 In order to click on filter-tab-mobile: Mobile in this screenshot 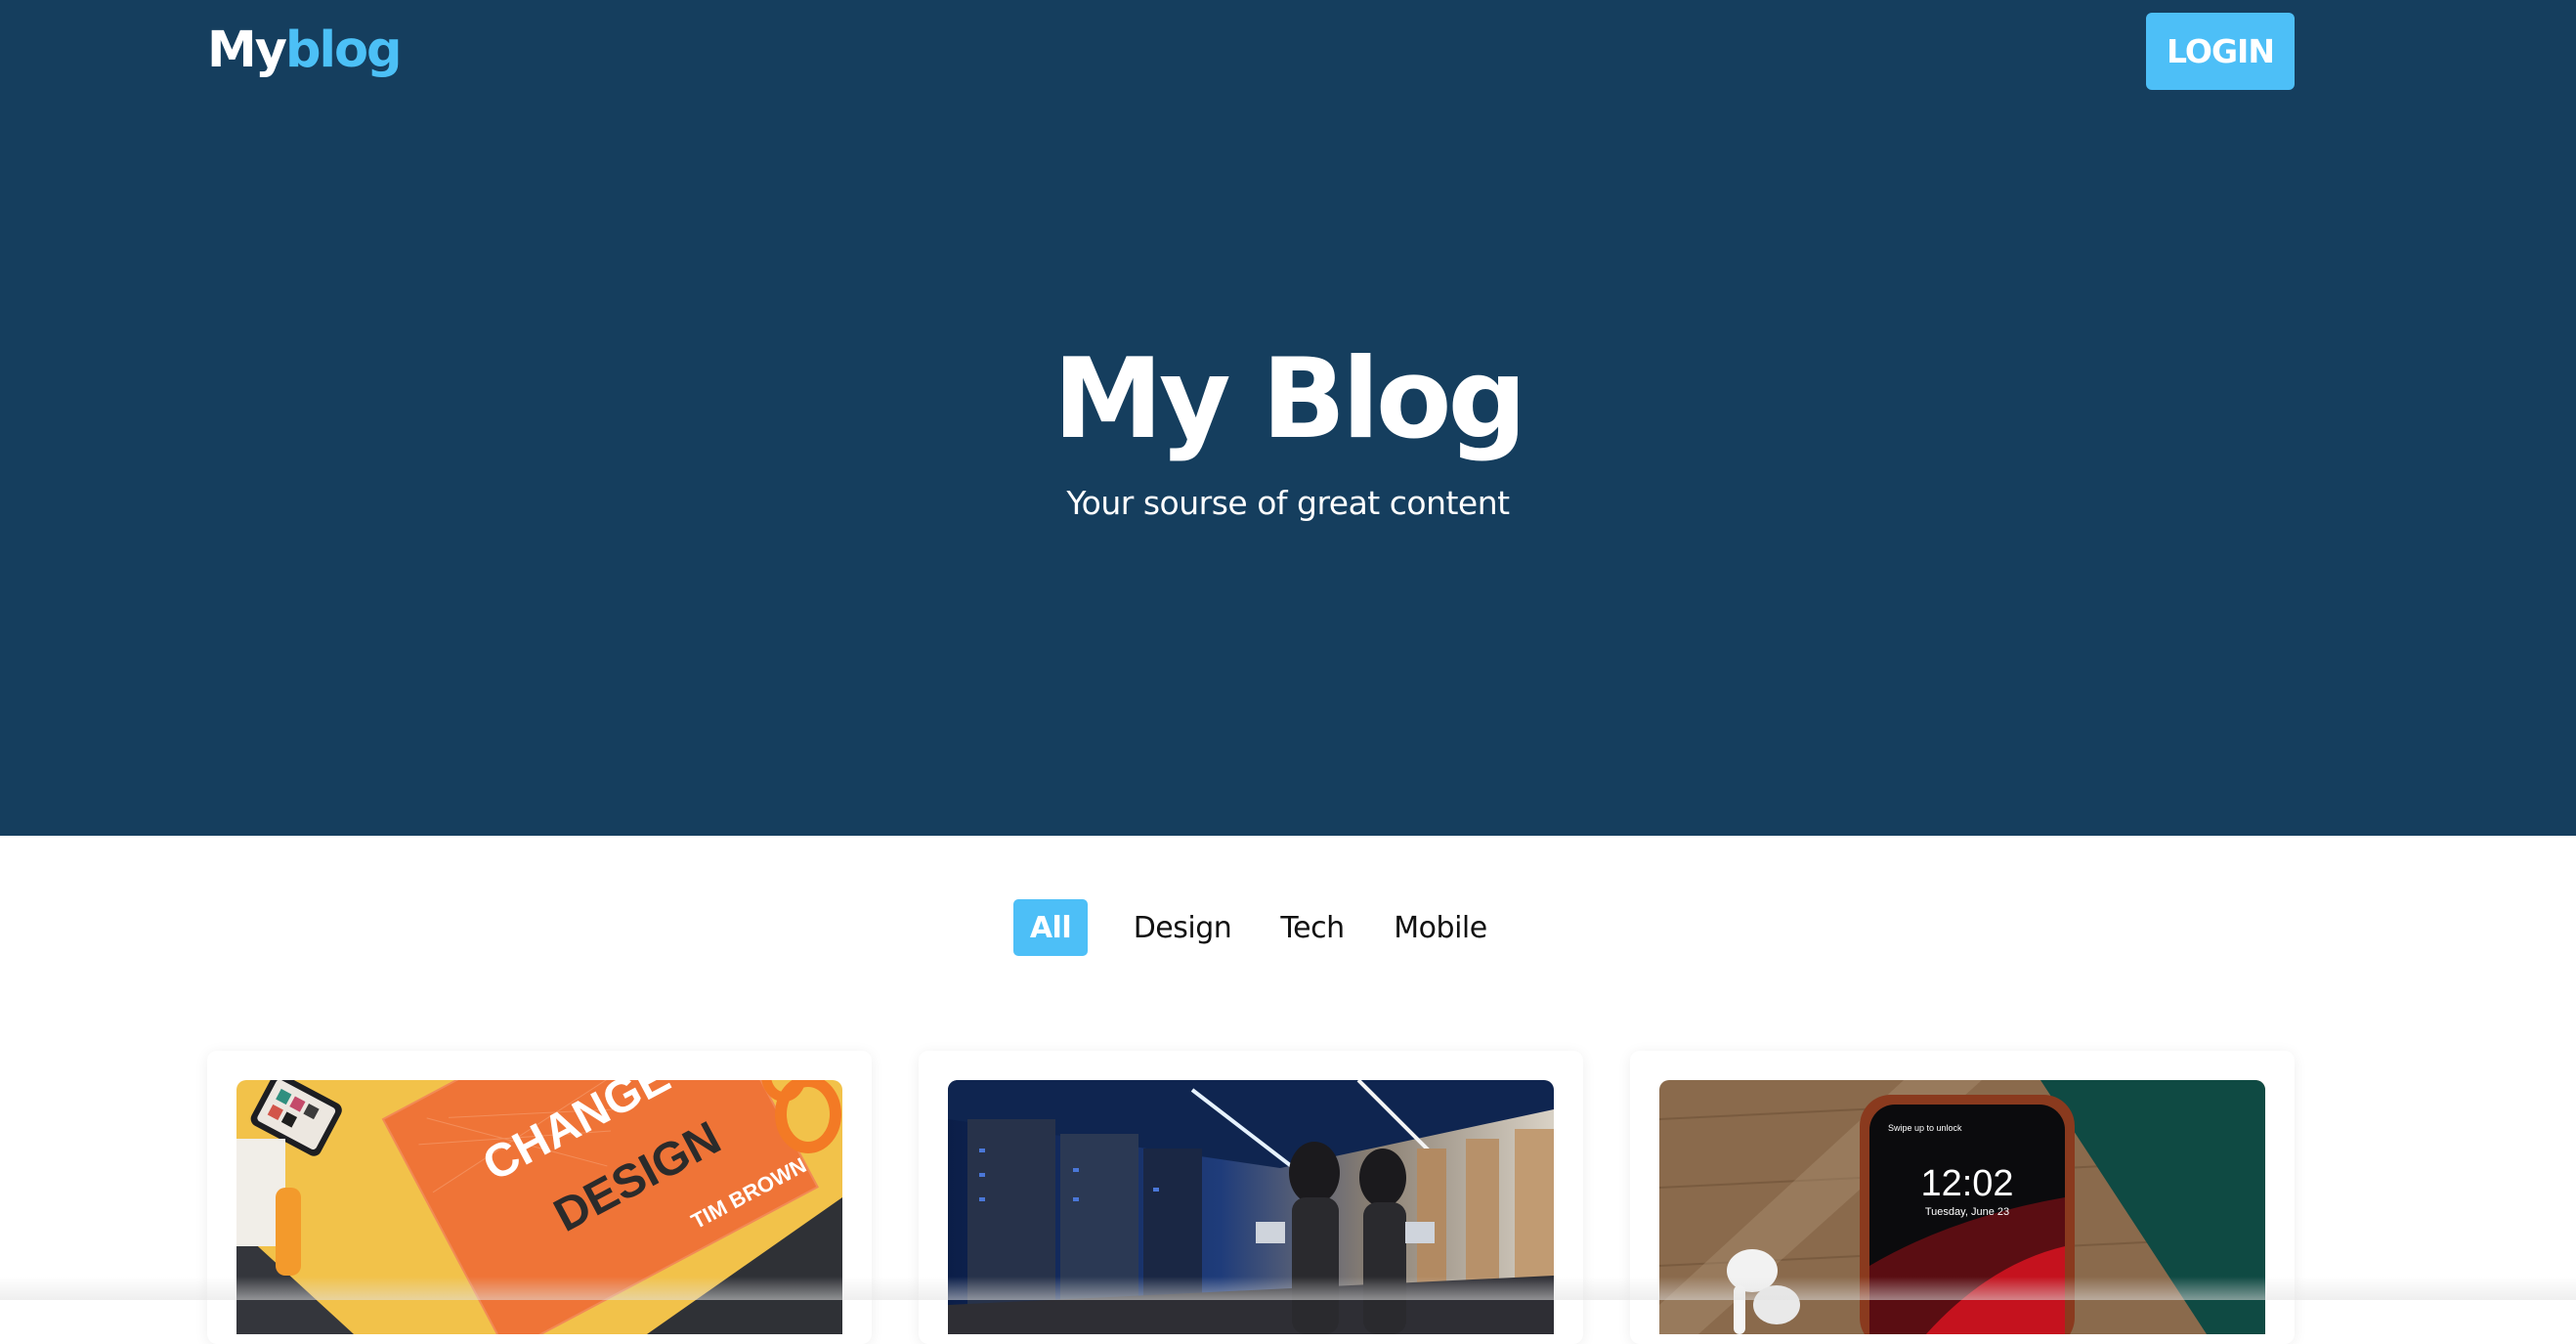, I will do `click(1441, 928)`.